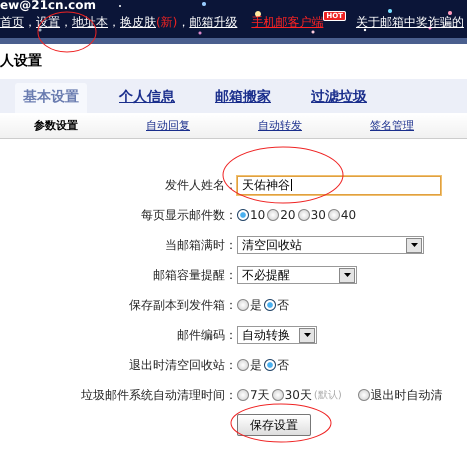 The width and height of the screenshot is (467, 449). Describe the element at coordinates (274, 425) in the screenshot. I see `save-button: 保存设置` at that location.